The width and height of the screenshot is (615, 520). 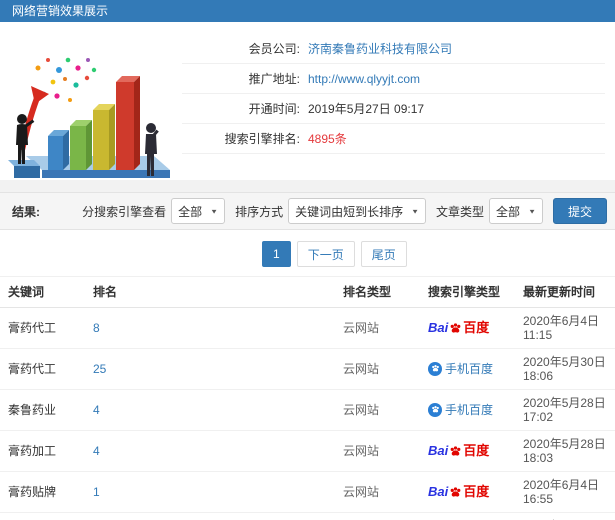 I want to click on keyword-cell: 口罩贴牌, so click(x=42, y=516).